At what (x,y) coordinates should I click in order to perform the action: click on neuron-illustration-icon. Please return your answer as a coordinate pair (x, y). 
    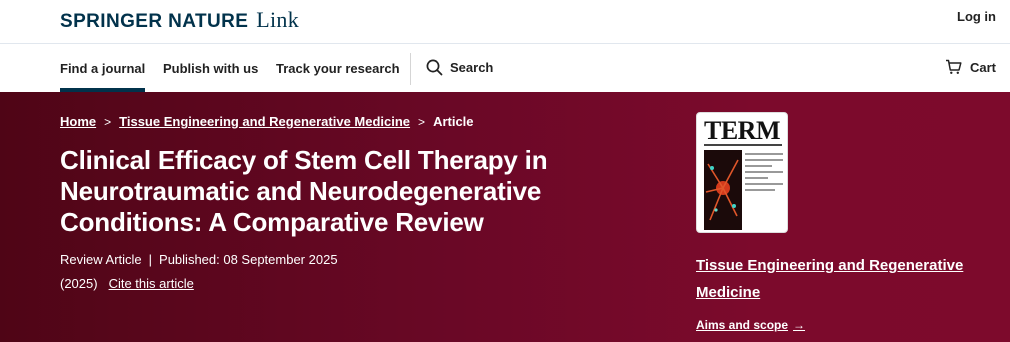
    Looking at the image, I should click on (723, 190).